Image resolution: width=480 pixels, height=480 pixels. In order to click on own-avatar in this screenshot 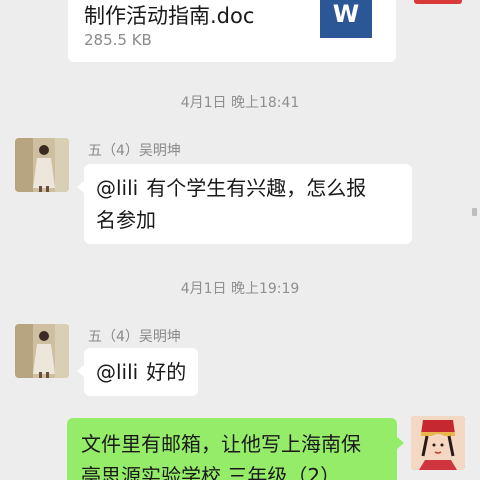, I will do `click(438, 443)`.